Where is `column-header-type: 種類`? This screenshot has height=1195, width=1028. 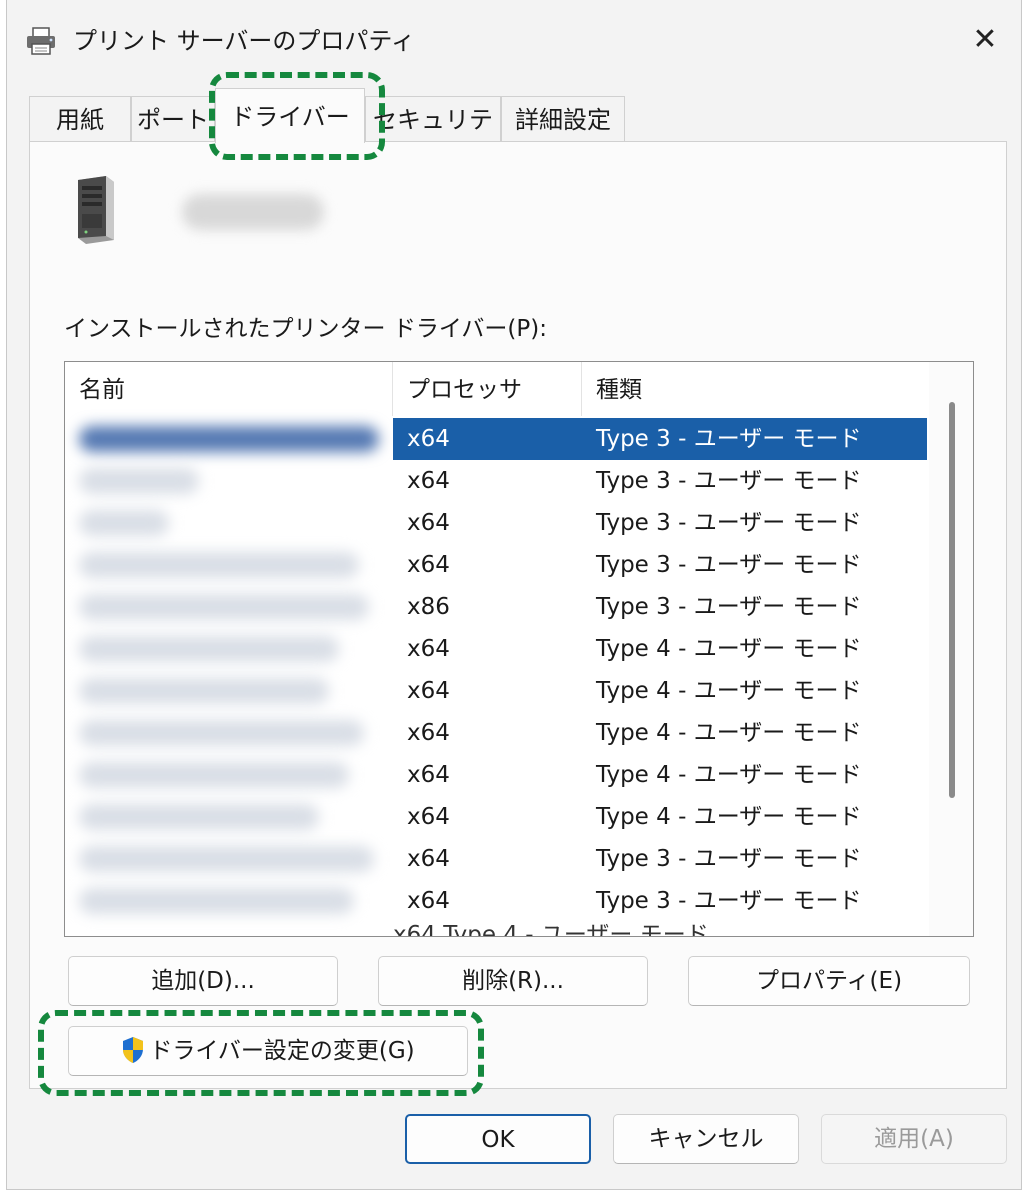
column-header-type: 種類 is located at coordinates (754, 389).